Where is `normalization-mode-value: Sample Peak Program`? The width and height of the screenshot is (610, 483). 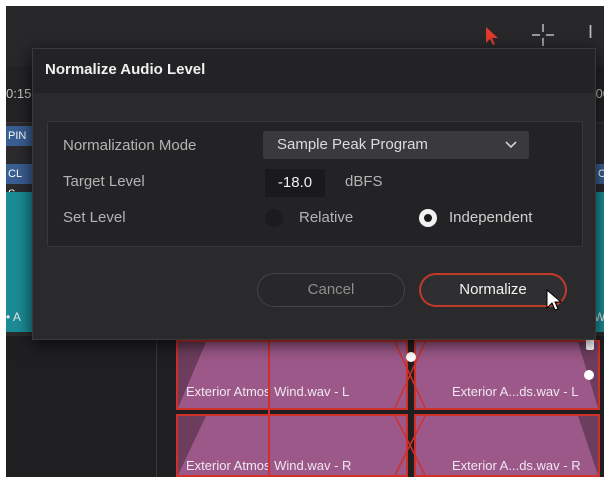
normalization-mode-value: Sample Peak Program is located at coordinates (352, 144).